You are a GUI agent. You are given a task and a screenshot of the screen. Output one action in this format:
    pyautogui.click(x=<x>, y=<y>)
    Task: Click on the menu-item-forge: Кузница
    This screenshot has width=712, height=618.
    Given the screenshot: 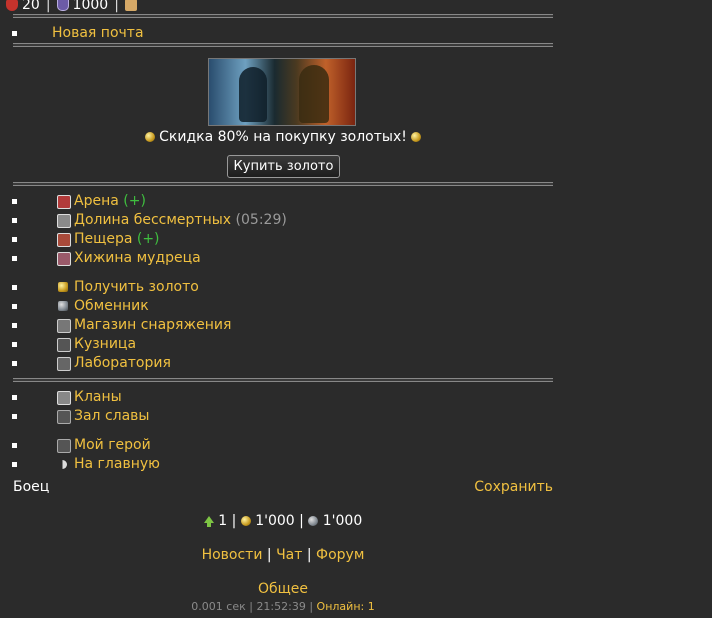 What is the action you would take?
    pyautogui.click(x=282, y=344)
    